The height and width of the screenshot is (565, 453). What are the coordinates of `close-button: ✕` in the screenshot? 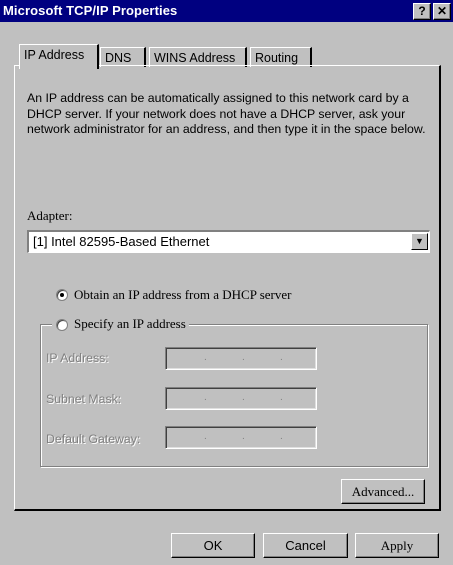 It's located at (442, 11).